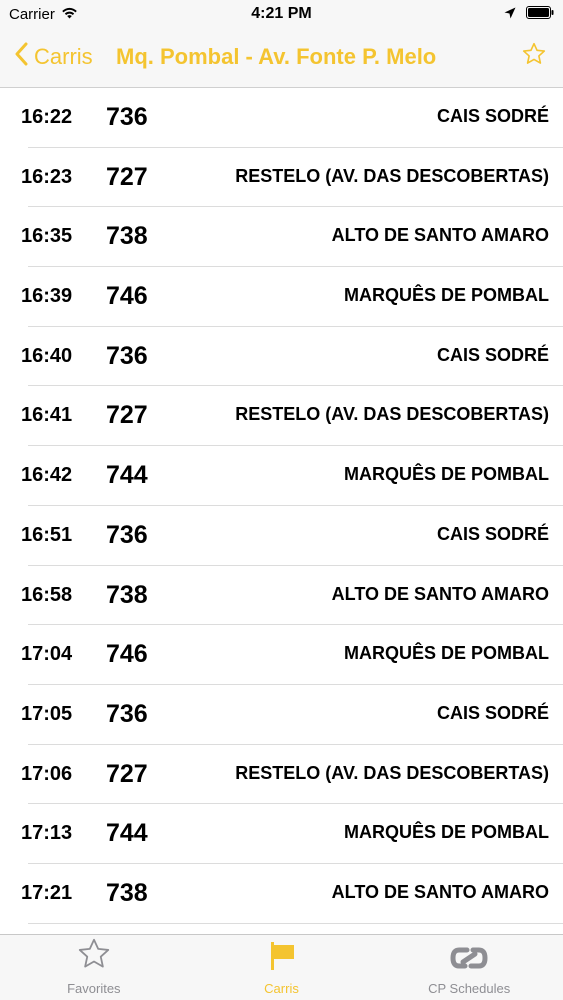 This screenshot has width=563, height=1000. What do you see at coordinates (281, 476) in the screenshot?
I see `departure-row: 16:42 744 MARQUÊS DE POMBAL` at bounding box center [281, 476].